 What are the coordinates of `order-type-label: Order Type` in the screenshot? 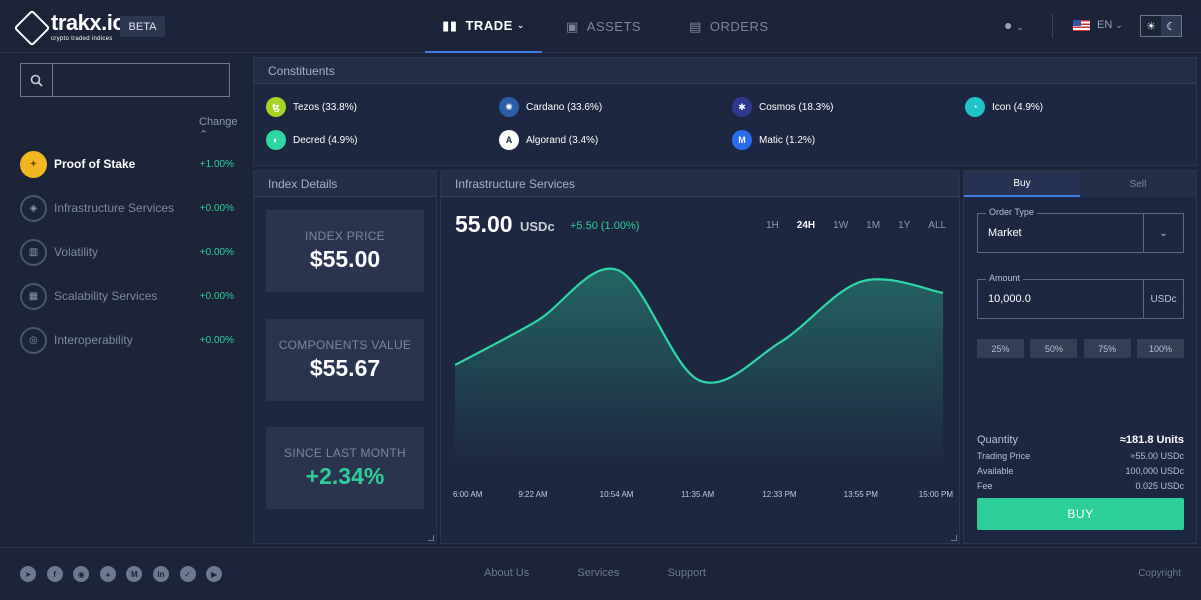 It's located at (1011, 212).